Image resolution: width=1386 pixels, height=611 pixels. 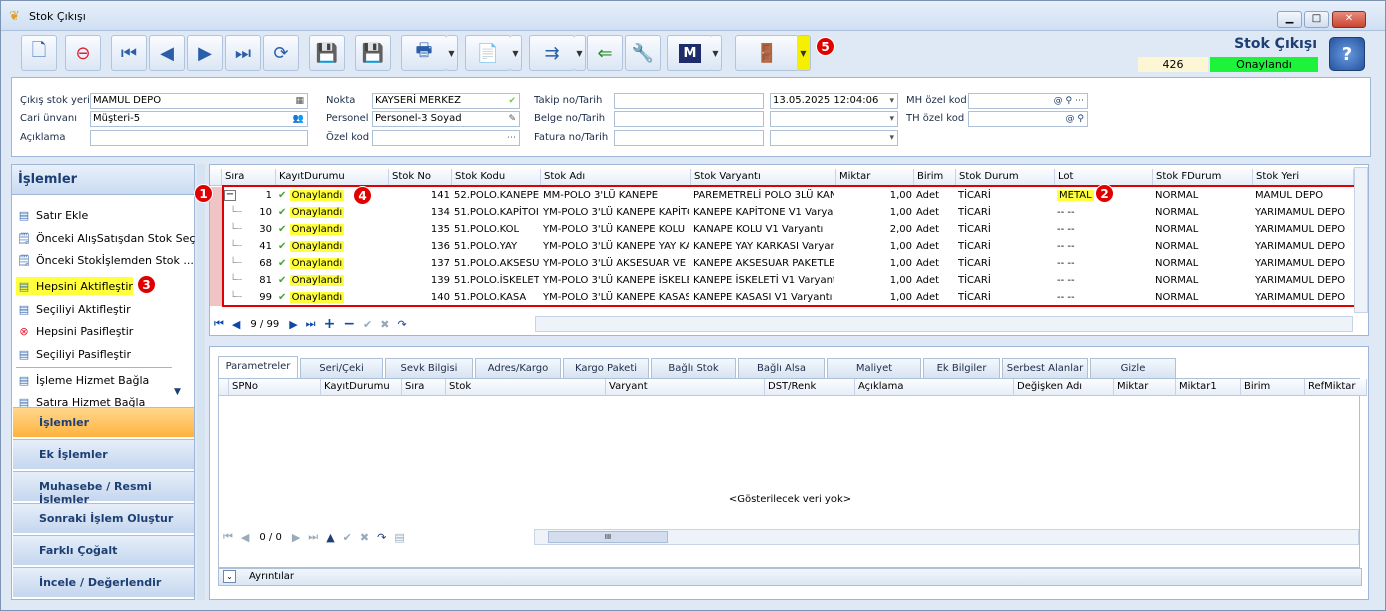 I want to click on takip-tarih-field: 13.05.2025 12:04:06 ▾, so click(x=834, y=101).